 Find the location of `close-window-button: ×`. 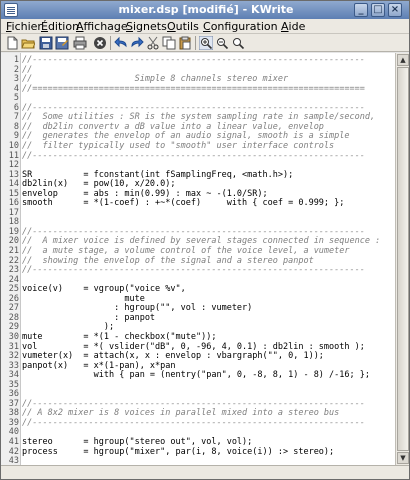

close-window-button: × is located at coordinates (395, 10).